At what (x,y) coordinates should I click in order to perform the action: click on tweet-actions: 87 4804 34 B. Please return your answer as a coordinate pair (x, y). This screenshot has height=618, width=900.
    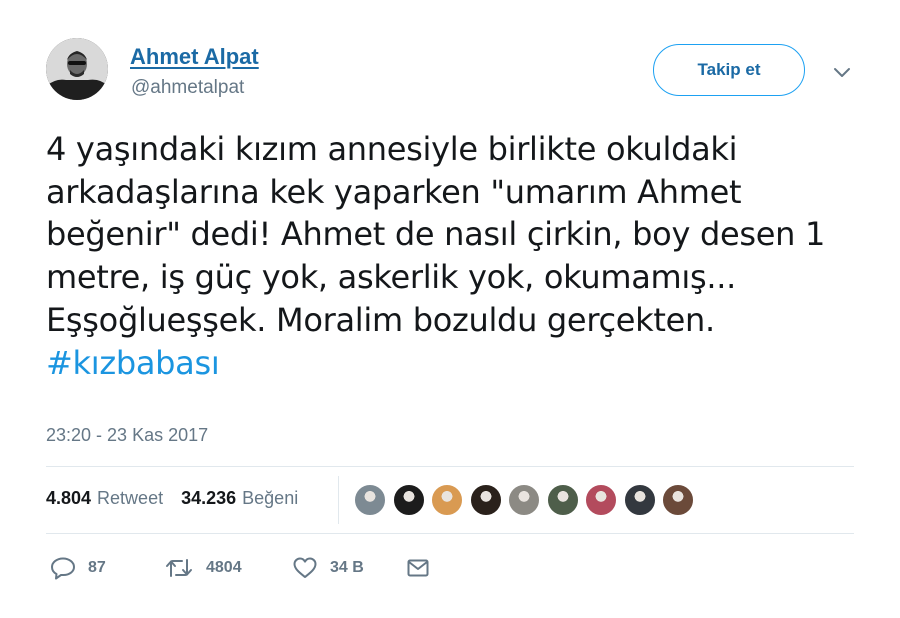
    Looking at the image, I should click on (240, 568).